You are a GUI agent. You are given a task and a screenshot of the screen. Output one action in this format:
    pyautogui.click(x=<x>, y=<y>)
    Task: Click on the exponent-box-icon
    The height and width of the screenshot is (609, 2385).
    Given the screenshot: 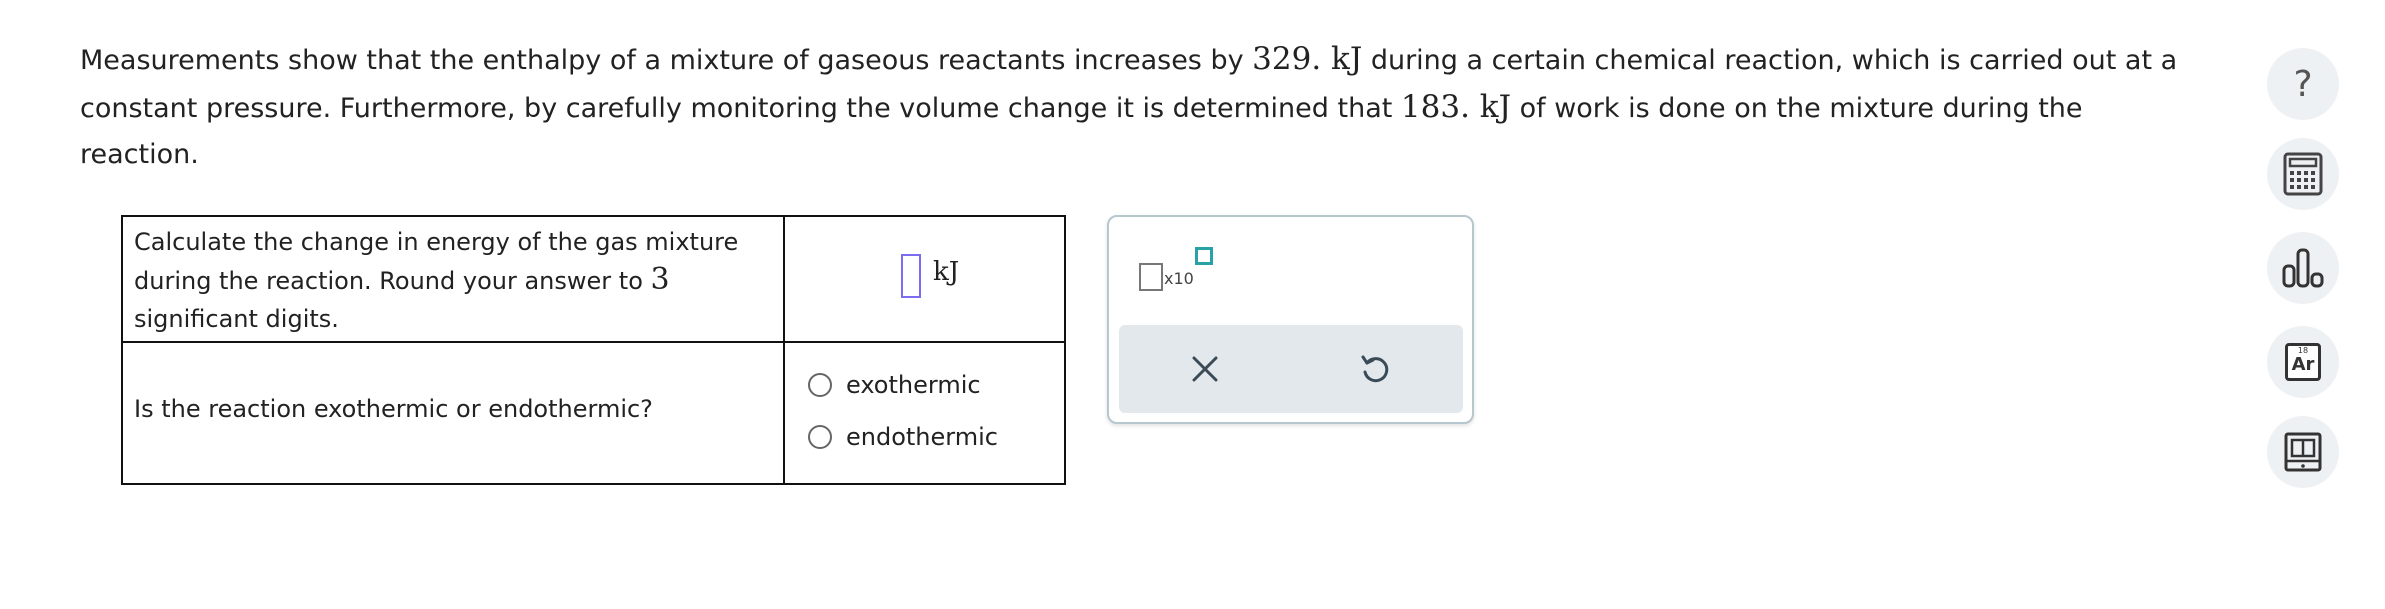 What is the action you would take?
    pyautogui.click(x=1204, y=256)
    